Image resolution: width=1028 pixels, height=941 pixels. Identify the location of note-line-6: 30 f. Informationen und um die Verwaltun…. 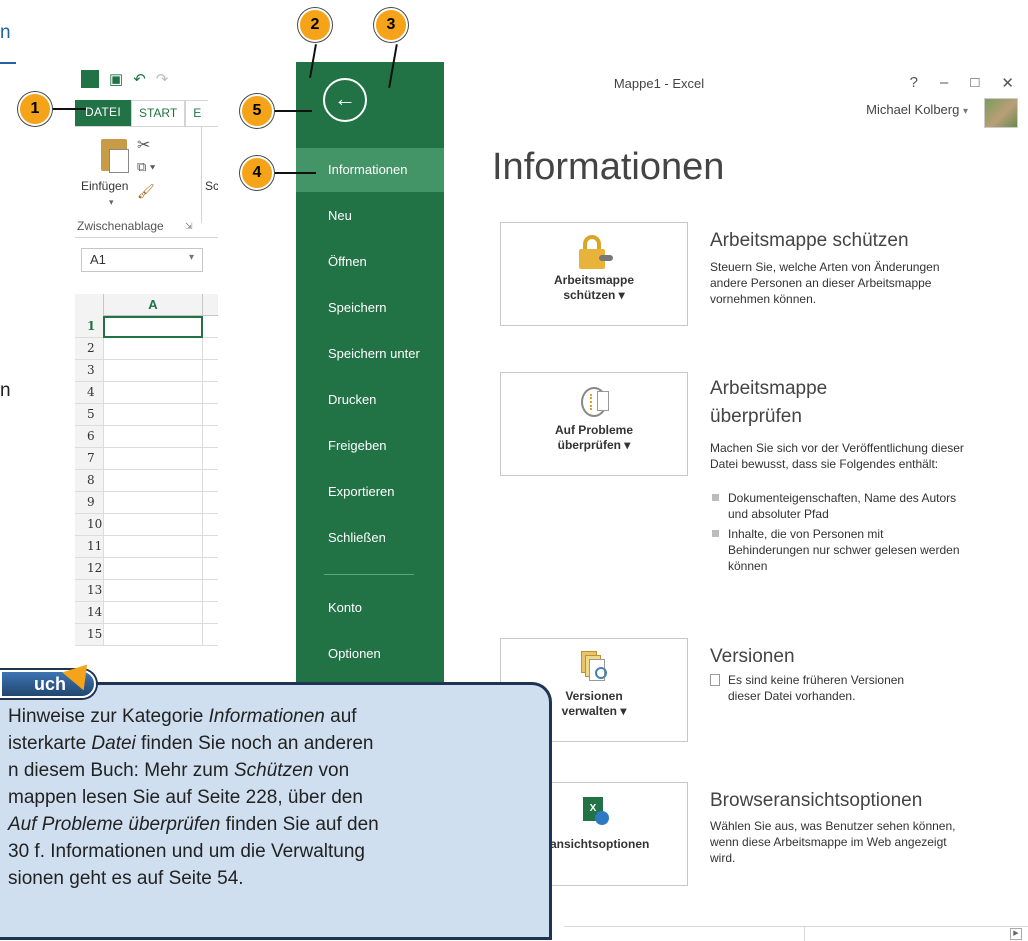
(187, 851).